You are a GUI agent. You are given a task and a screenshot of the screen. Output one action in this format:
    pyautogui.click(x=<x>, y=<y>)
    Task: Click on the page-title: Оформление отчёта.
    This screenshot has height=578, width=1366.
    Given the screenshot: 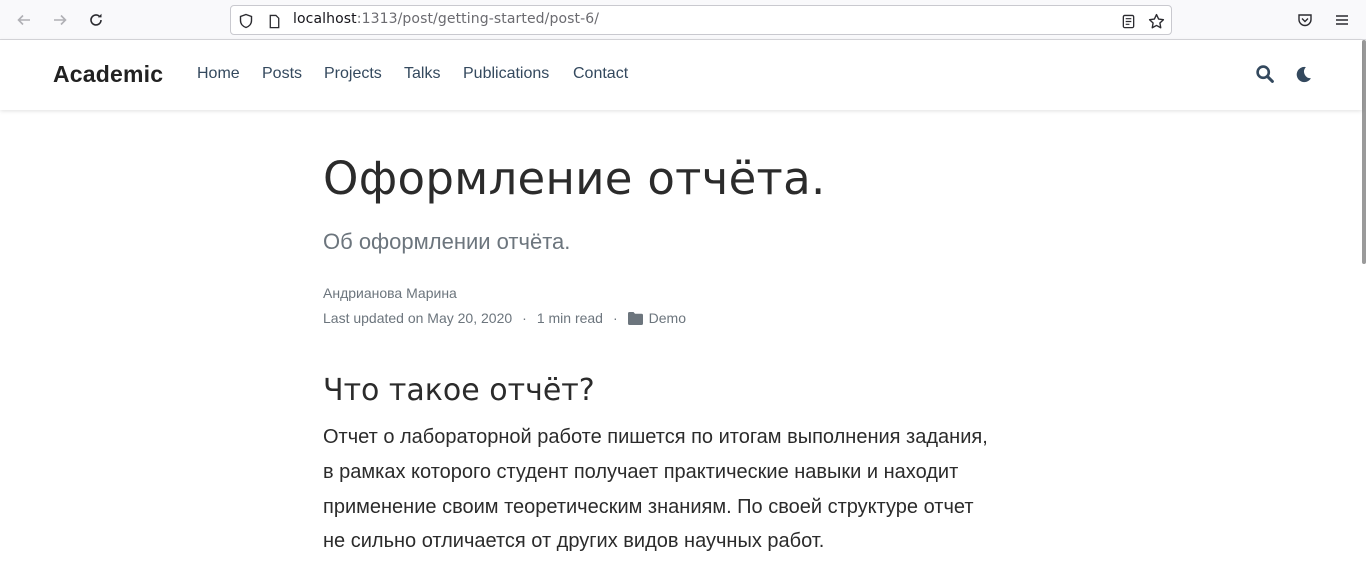 What is the action you would take?
    pyautogui.click(x=574, y=178)
    